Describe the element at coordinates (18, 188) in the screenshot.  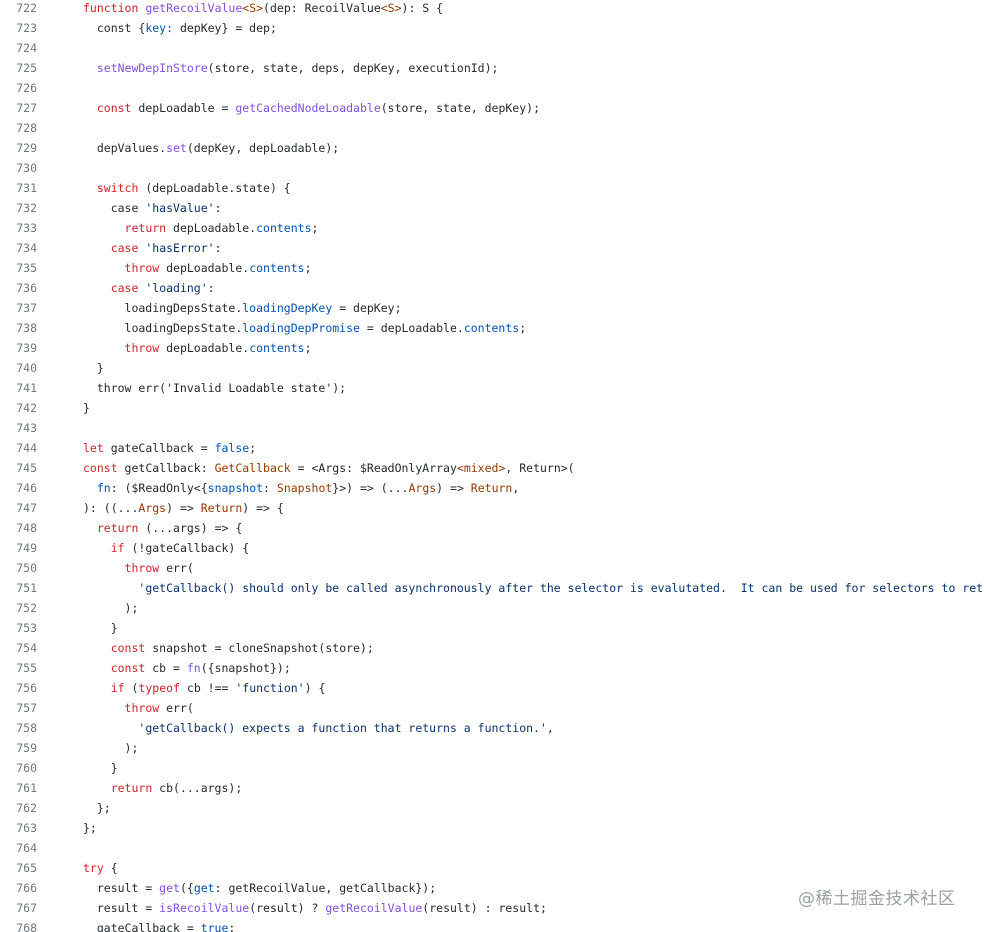
I see `line-number: 731` at that location.